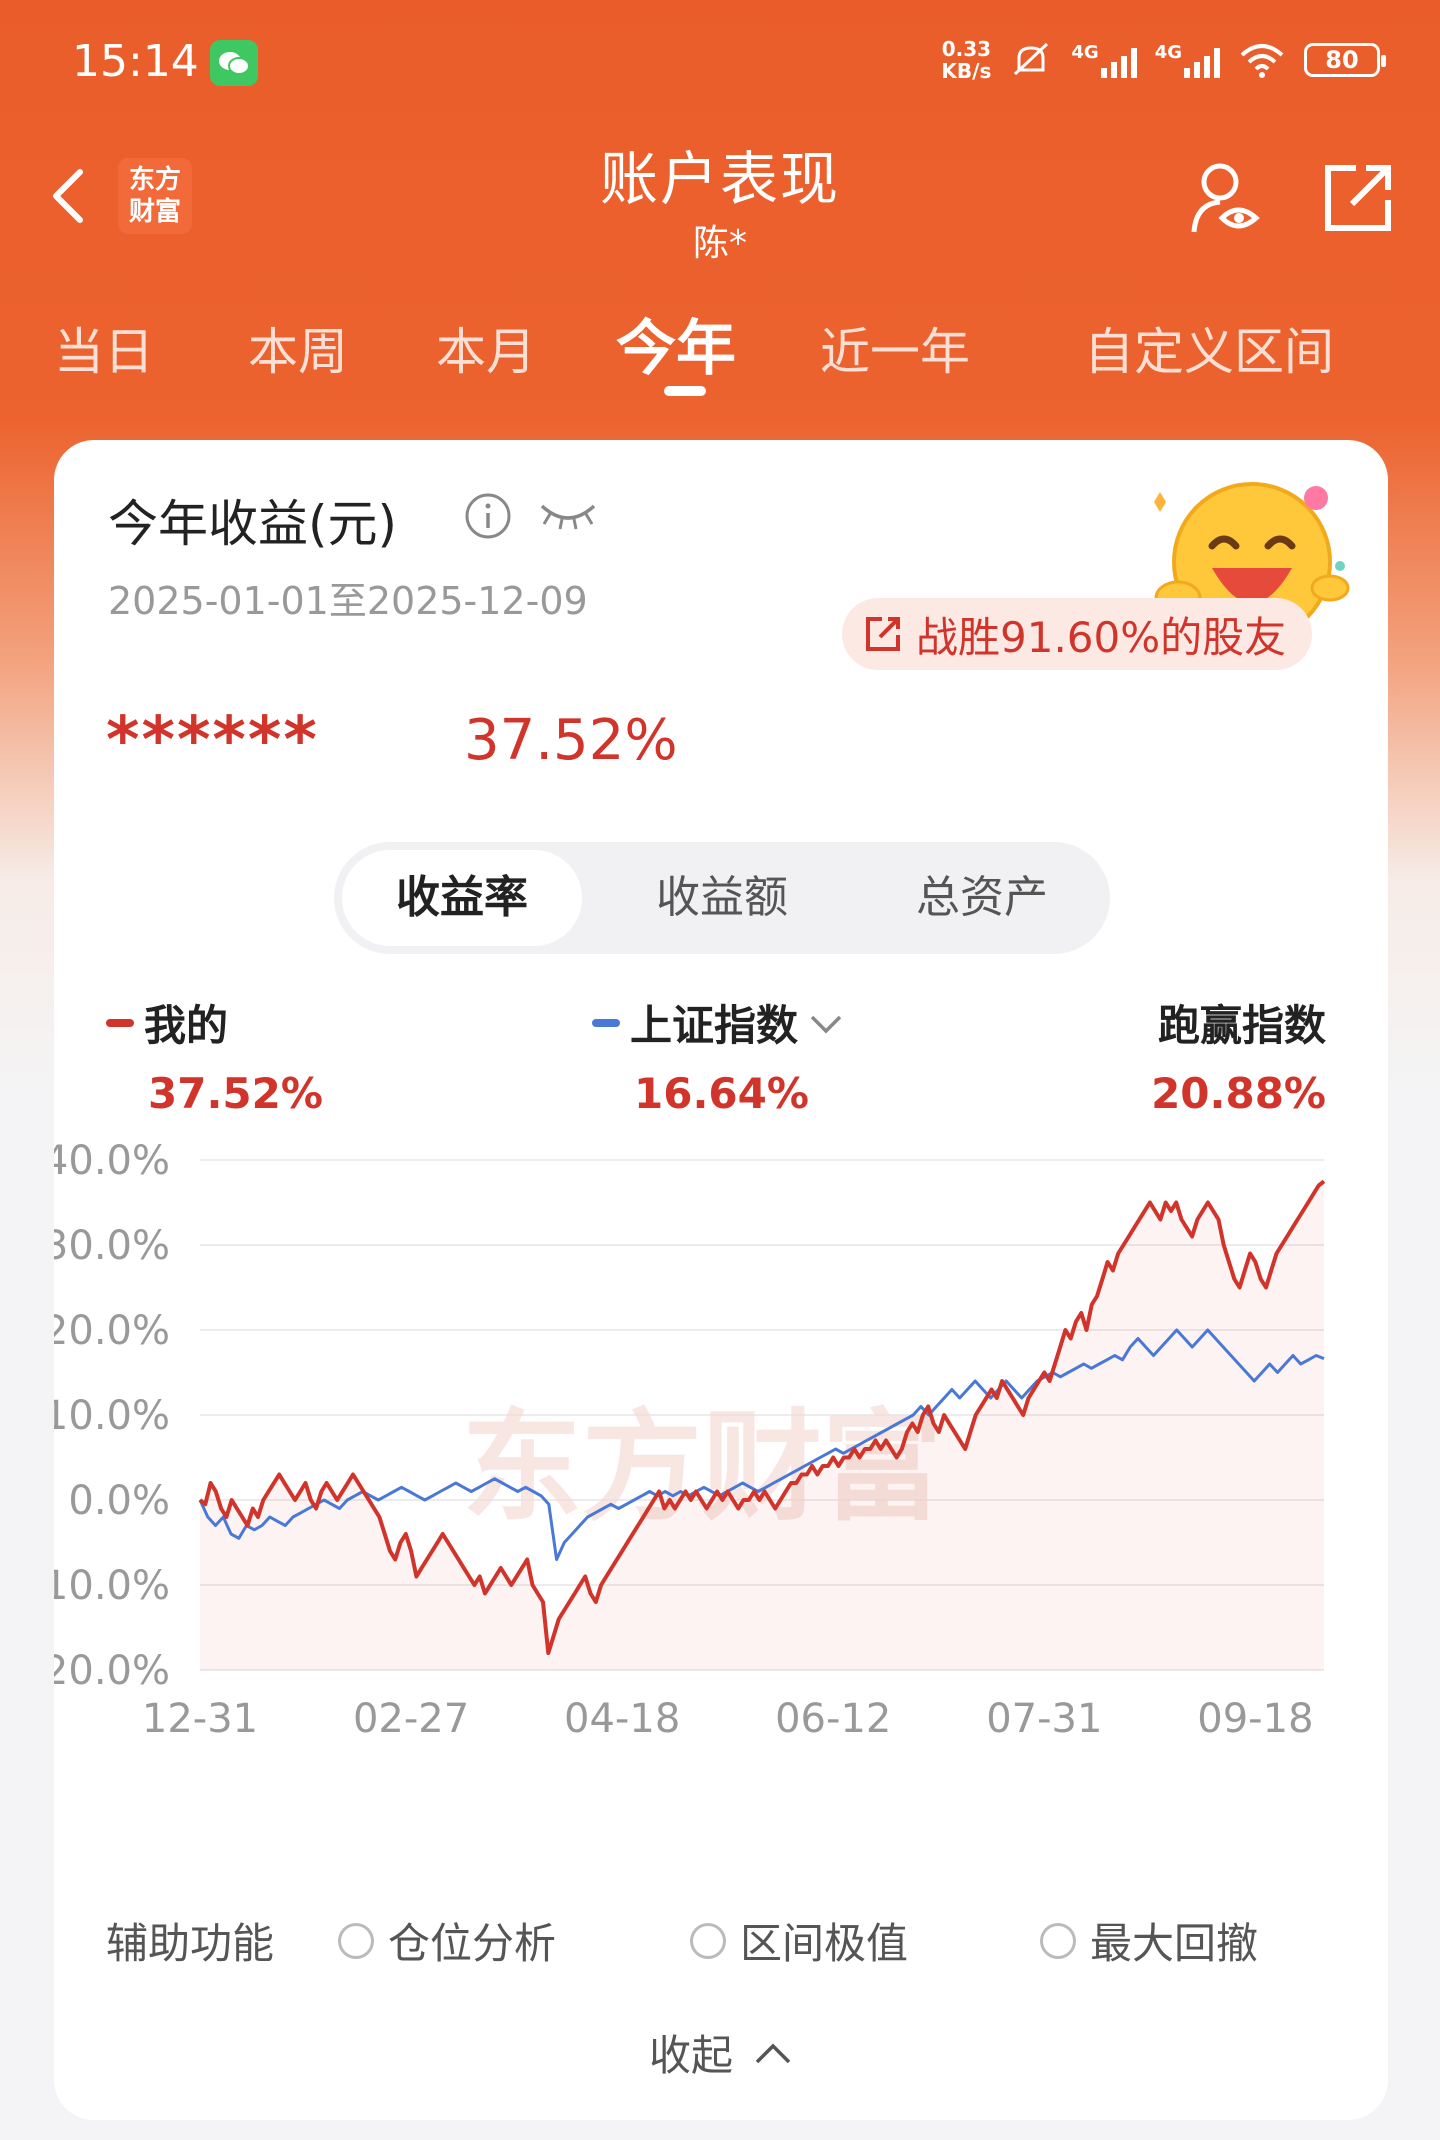 The image size is (1440, 2140). What do you see at coordinates (462, 898) in the screenshot?
I see `segment-return-rate: 收益率` at bounding box center [462, 898].